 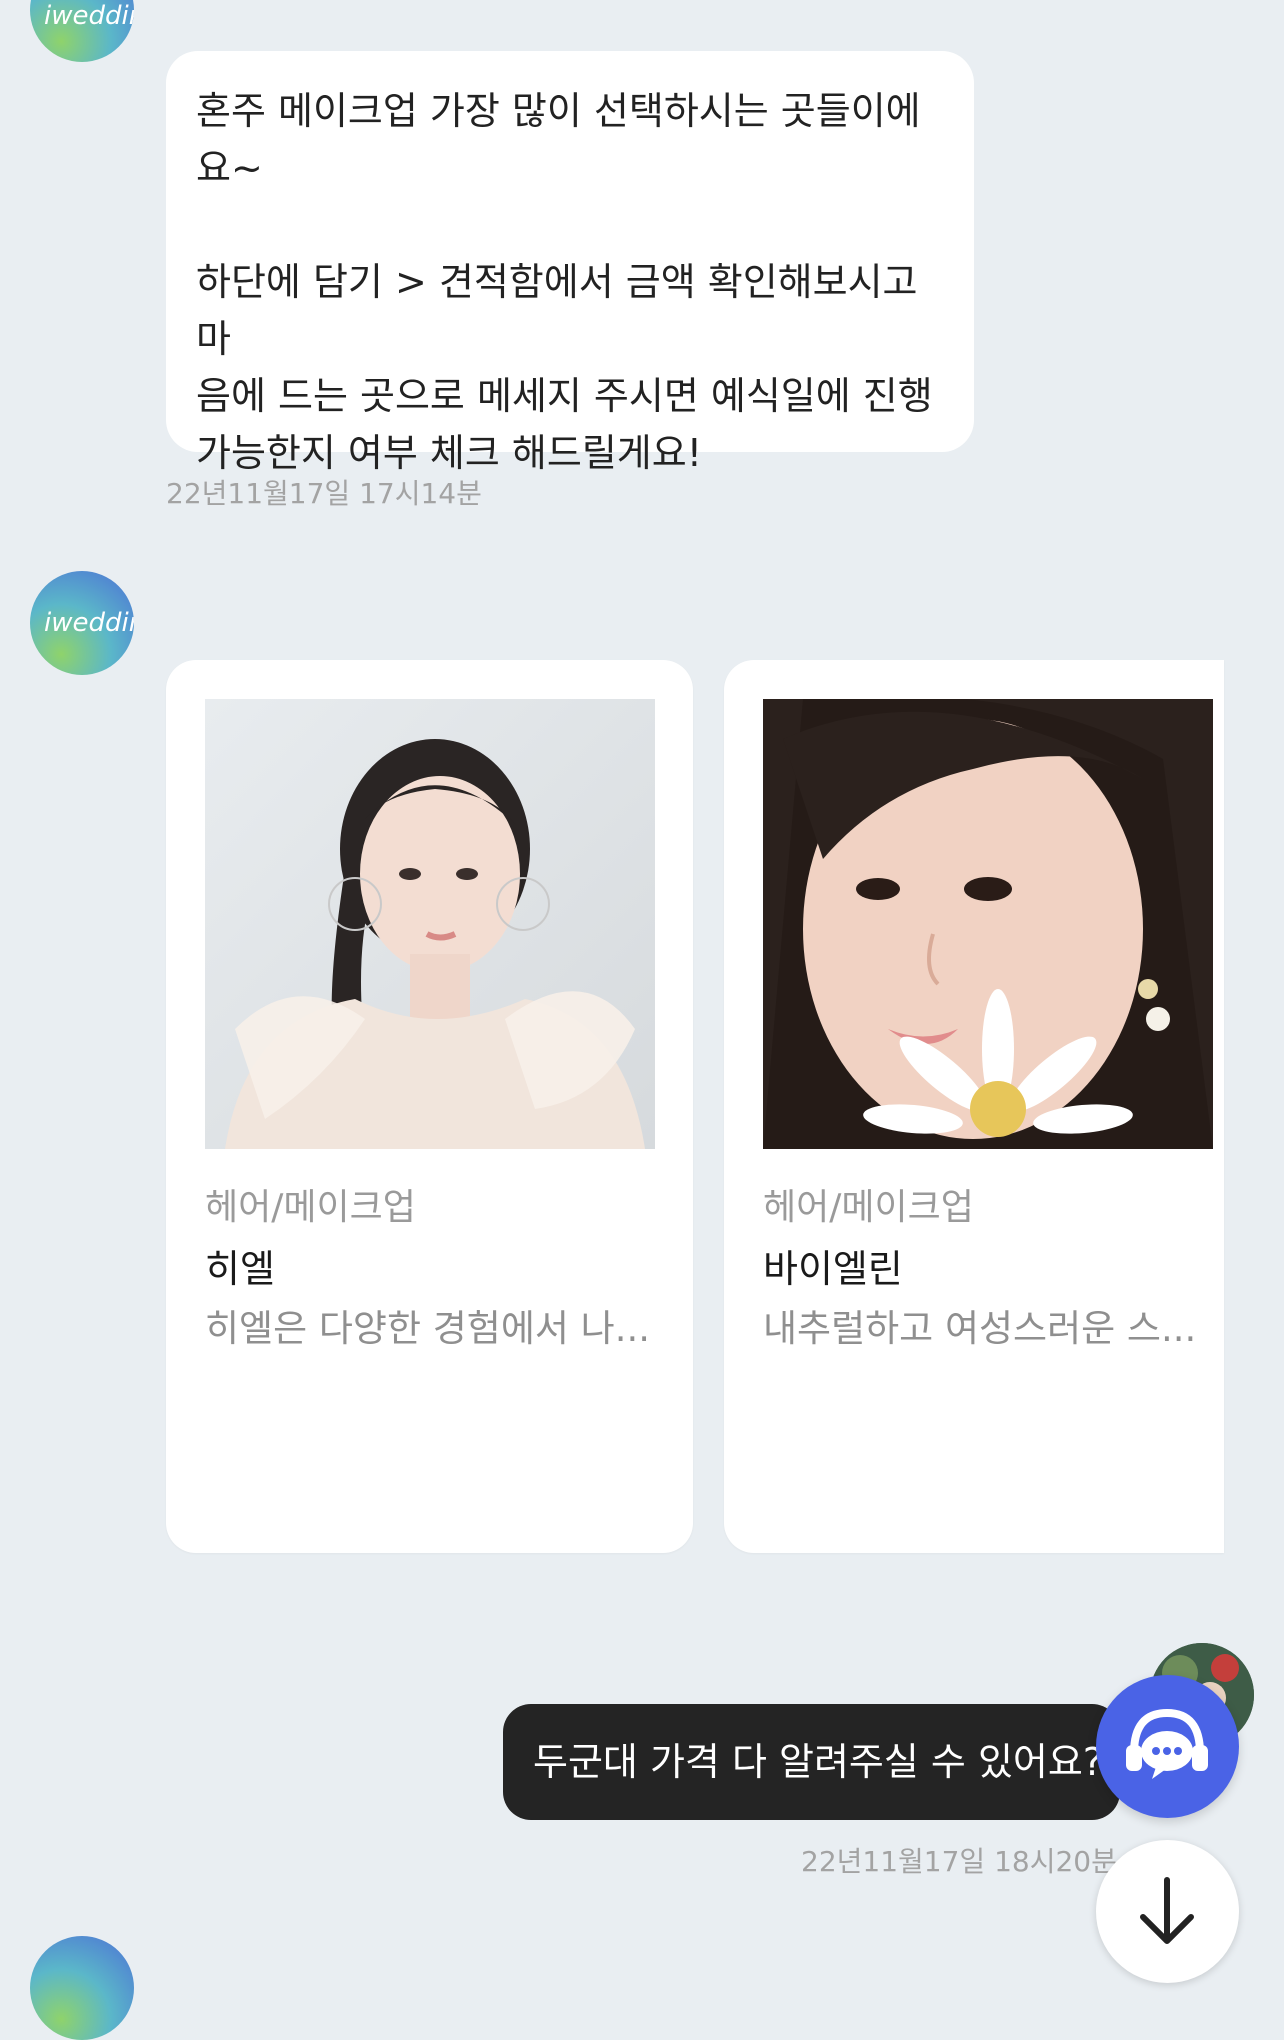 What do you see at coordinates (324, 493) in the screenshot?
I see `message-timestamp: 22년11월17일 17시14분` at bounding box center [324, 493].